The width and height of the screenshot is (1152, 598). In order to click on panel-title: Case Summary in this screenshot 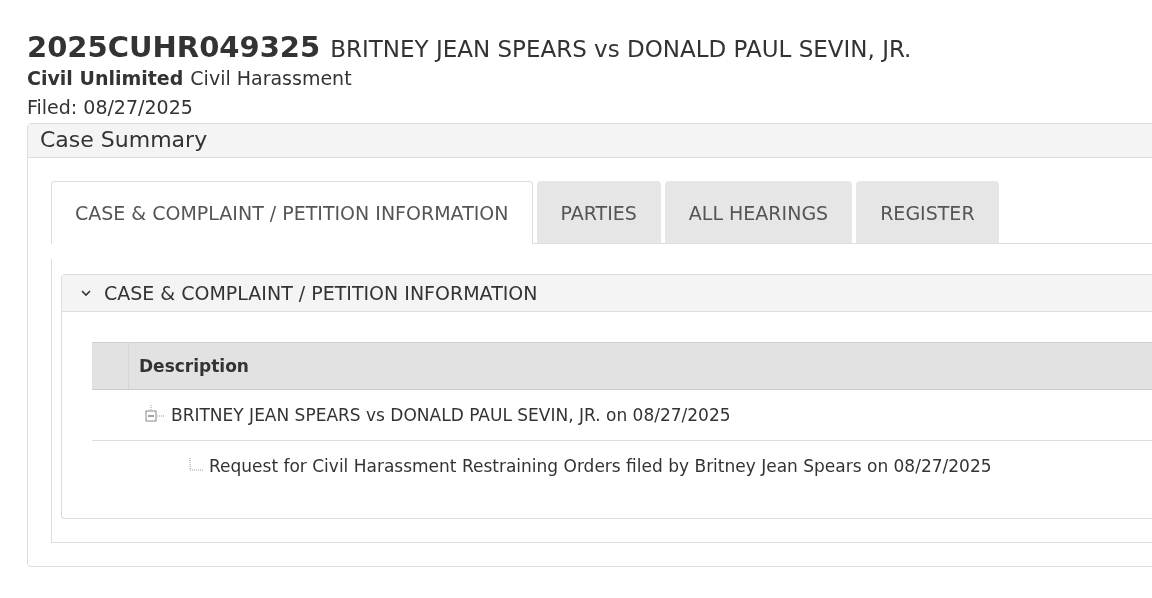, I will do `click(124, 139)`.